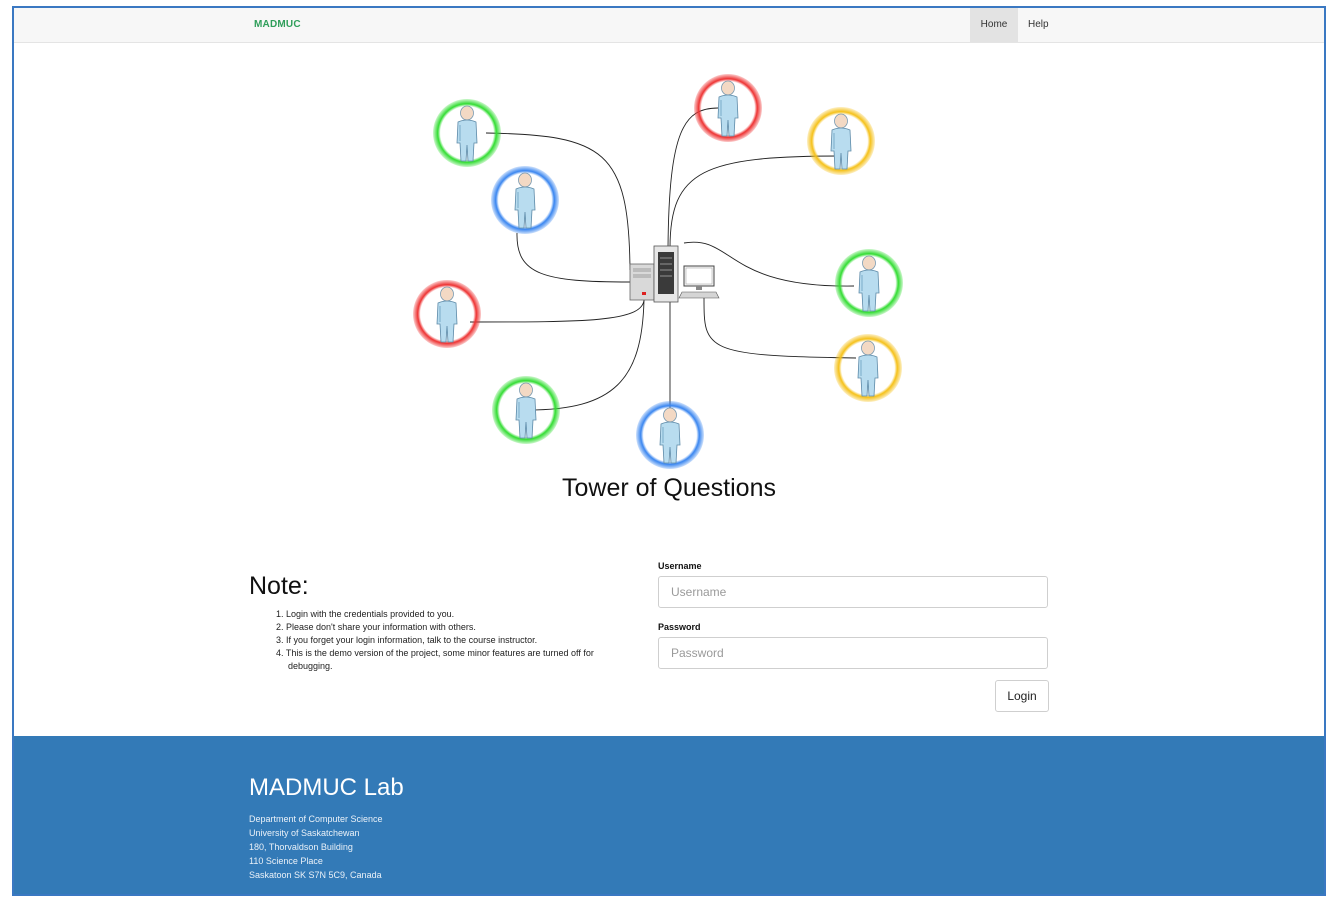 Image resolution: width=1332 pixels, height=902 pixels. I want to click on password-input, so click(853, 653).